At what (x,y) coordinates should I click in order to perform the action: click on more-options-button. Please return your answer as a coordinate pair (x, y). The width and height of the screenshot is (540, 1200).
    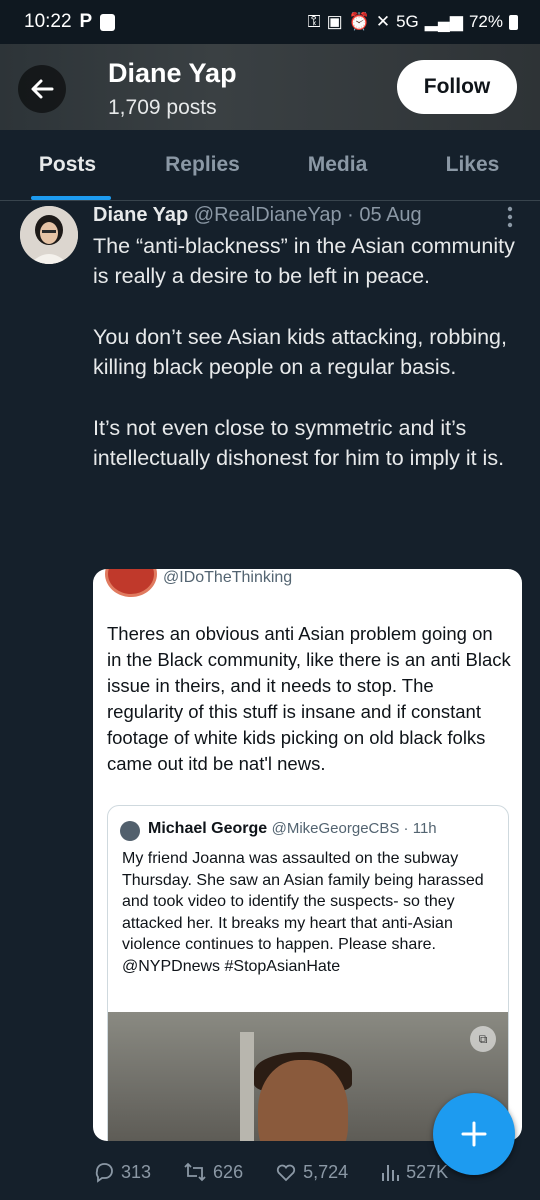
    Looking at the image, I should click on (510, 217).